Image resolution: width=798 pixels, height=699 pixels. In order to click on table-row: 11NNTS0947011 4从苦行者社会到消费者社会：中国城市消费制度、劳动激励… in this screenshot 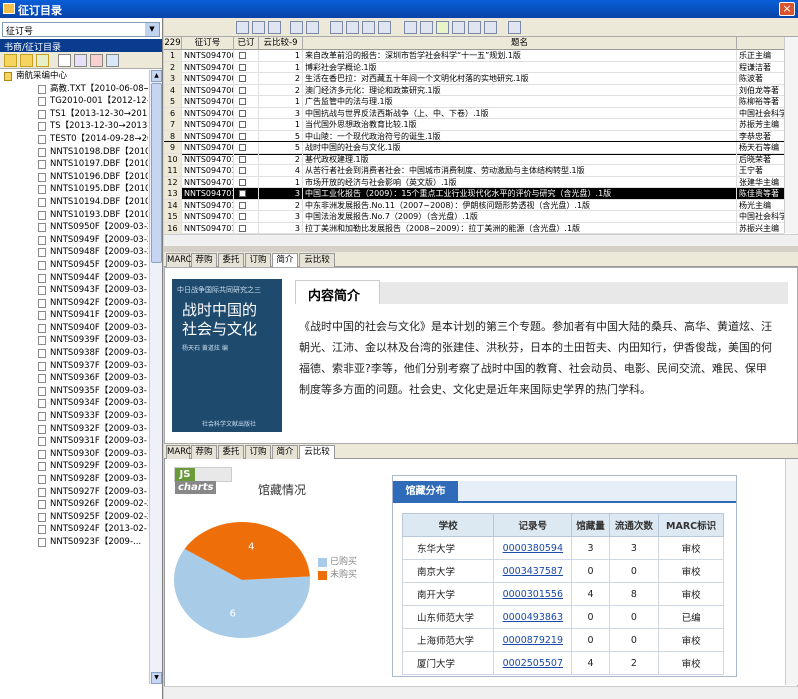, I will do `click(481, 171)`.